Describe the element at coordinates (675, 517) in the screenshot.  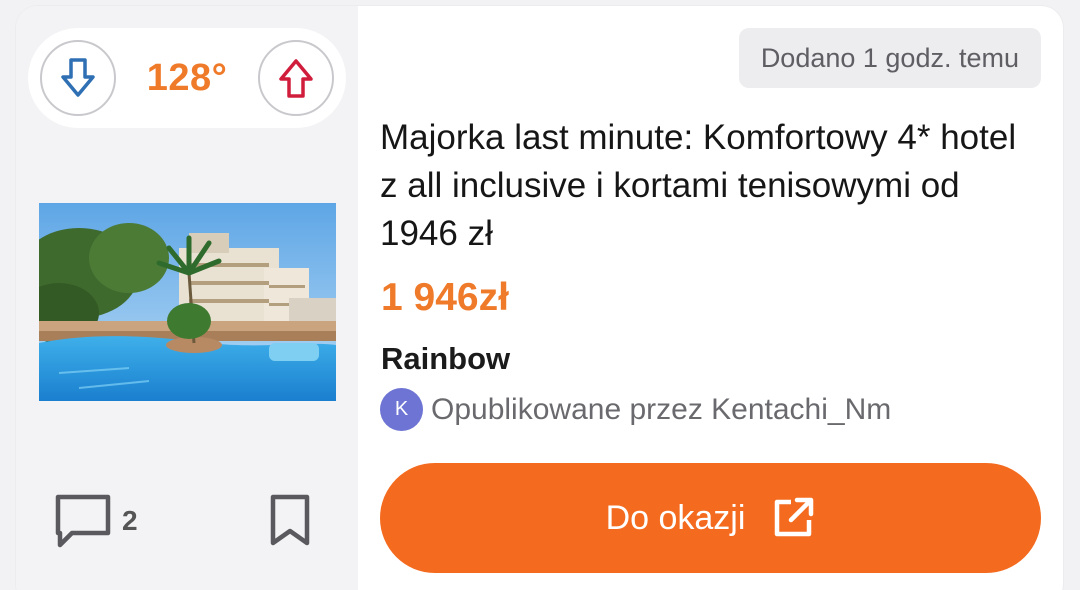
I see `go-to-deal-label: Do okazji` at that location.